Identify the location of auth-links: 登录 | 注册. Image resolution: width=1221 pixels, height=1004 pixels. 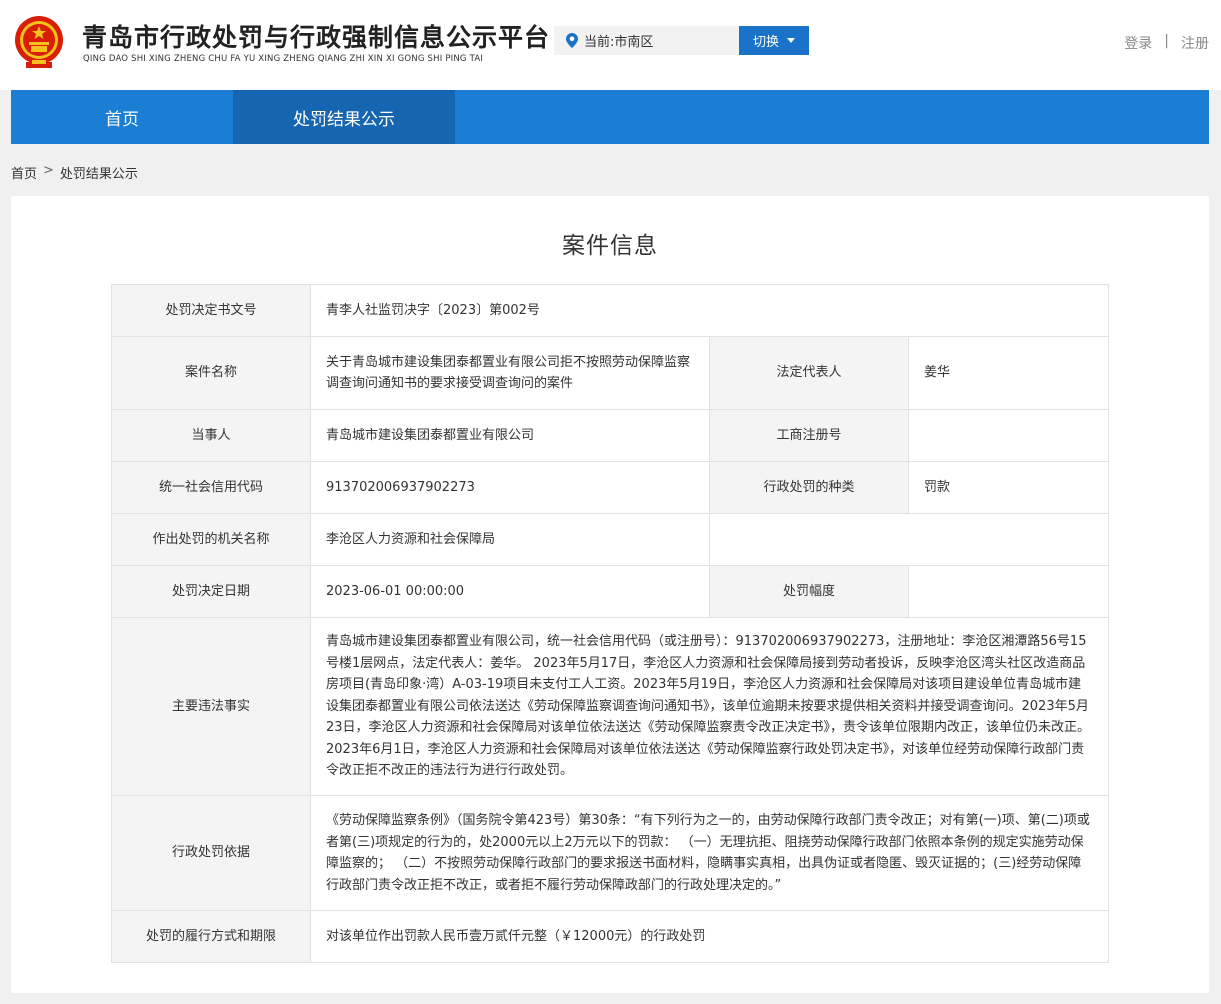
(1166, 43).